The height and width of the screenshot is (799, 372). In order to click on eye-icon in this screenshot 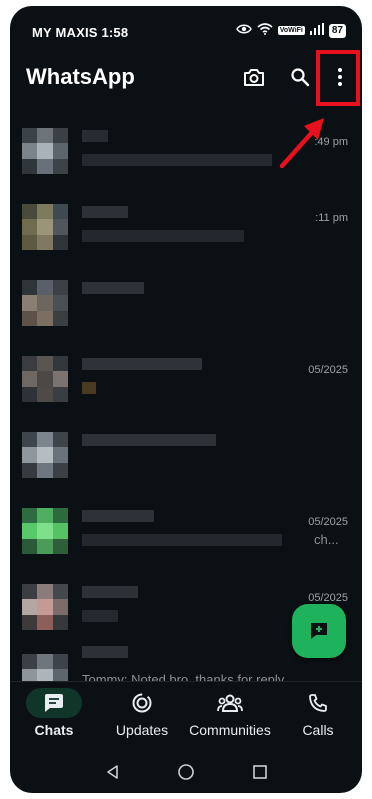, I will do `click(243, 30)`.